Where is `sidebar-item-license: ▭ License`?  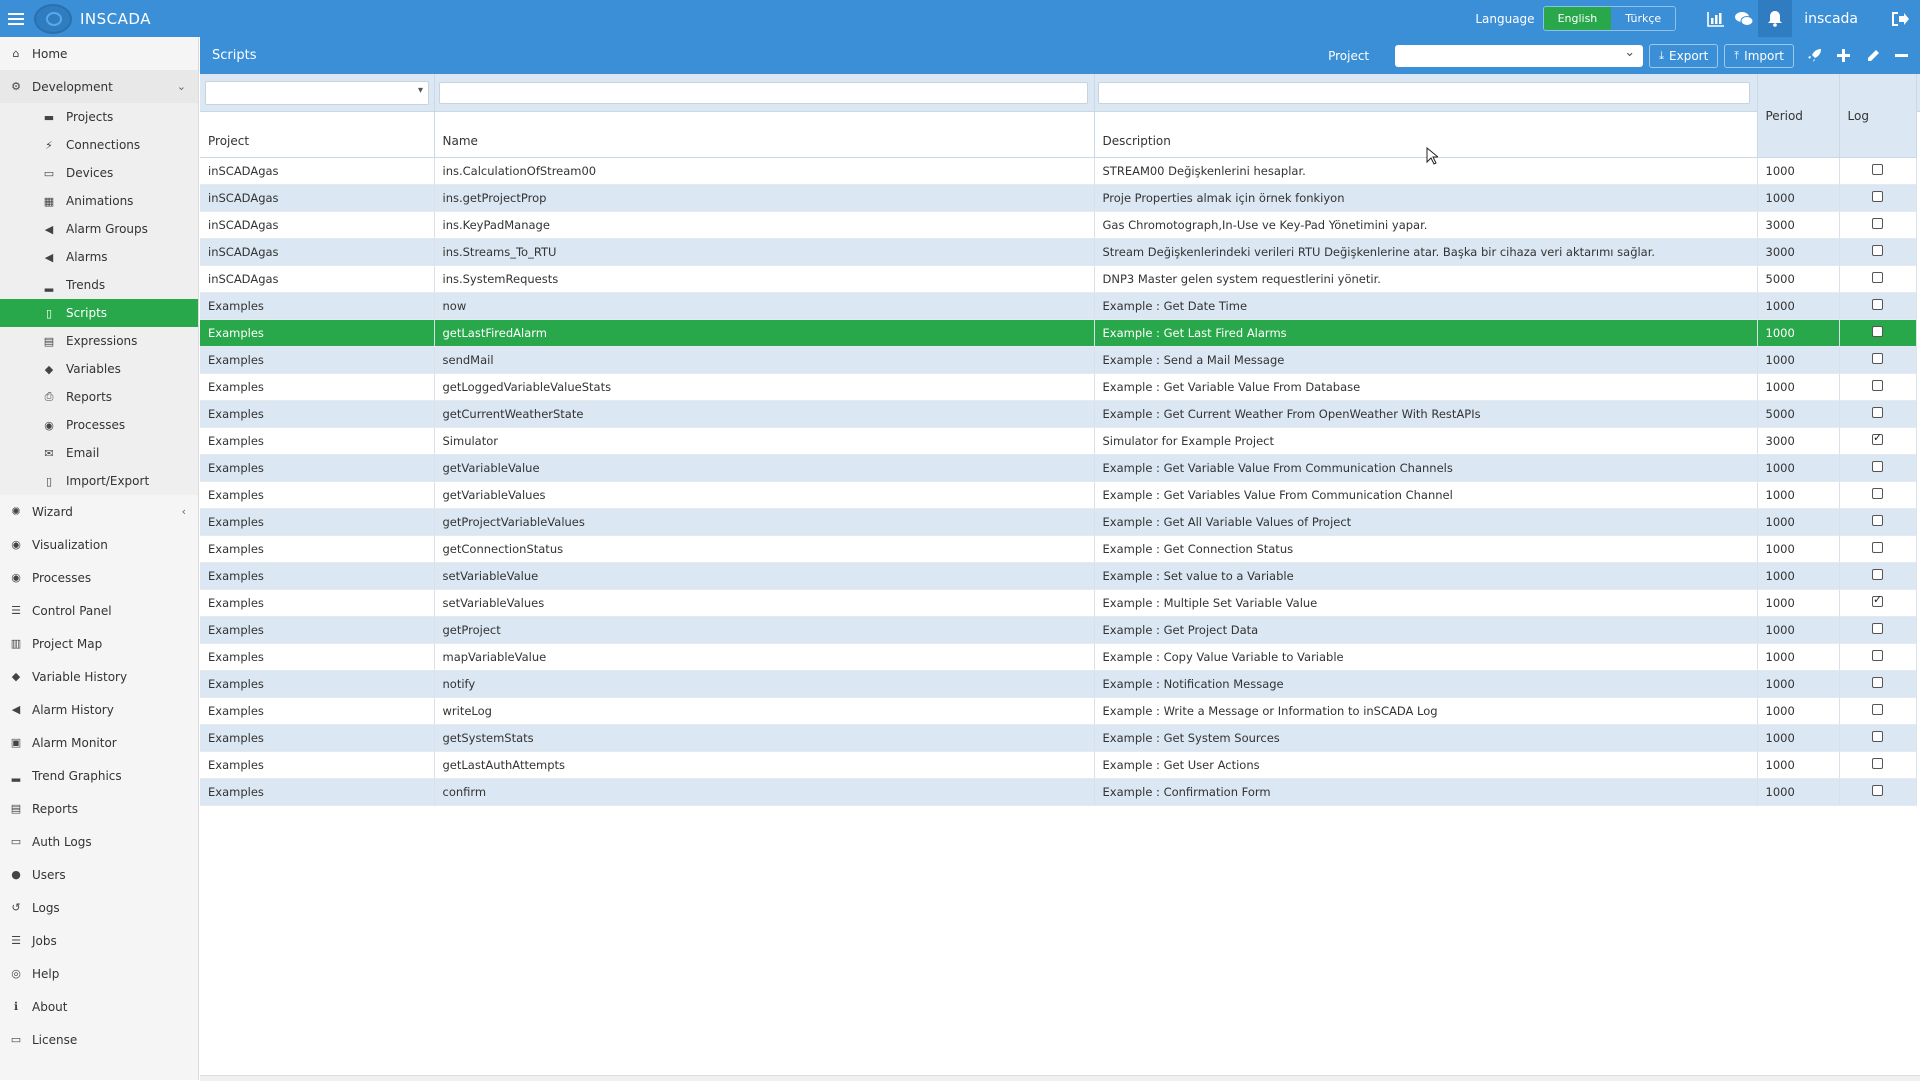 sidebar-item-license: ▭ License is located at coordinates (99, 1039).